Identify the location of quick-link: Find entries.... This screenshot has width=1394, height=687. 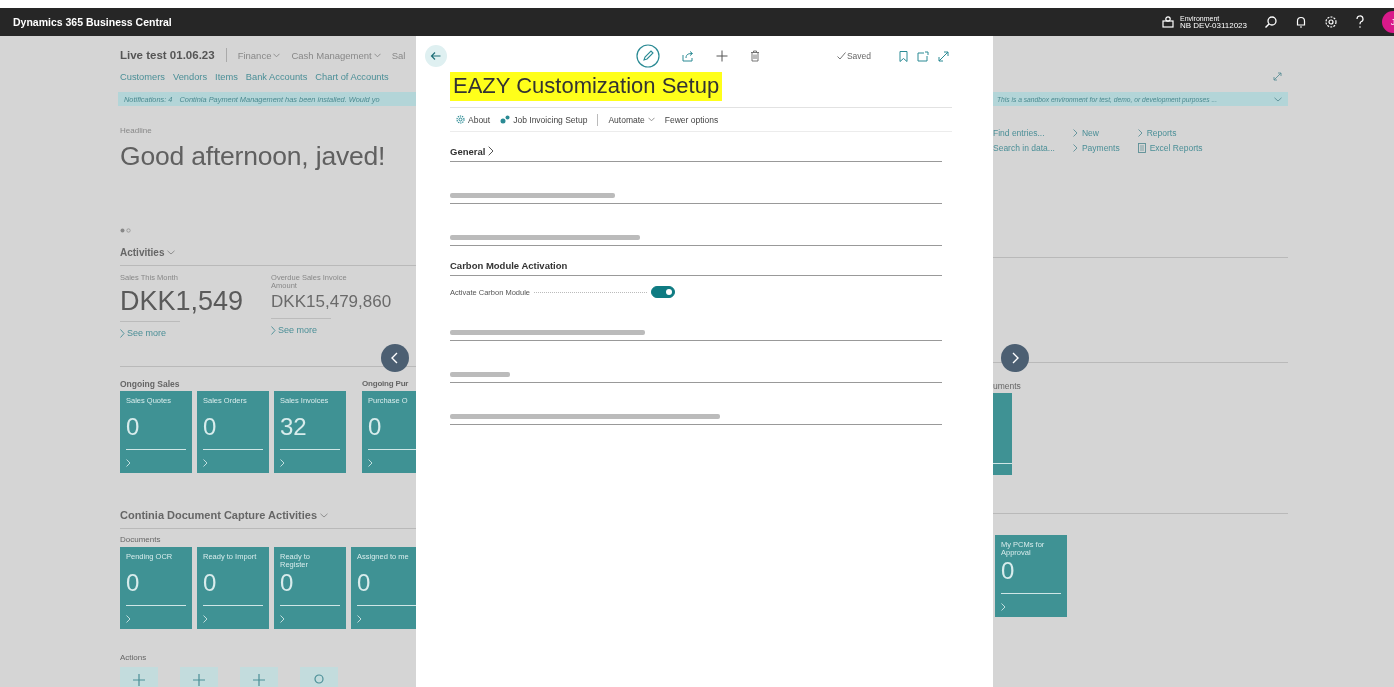
(1024, 133).